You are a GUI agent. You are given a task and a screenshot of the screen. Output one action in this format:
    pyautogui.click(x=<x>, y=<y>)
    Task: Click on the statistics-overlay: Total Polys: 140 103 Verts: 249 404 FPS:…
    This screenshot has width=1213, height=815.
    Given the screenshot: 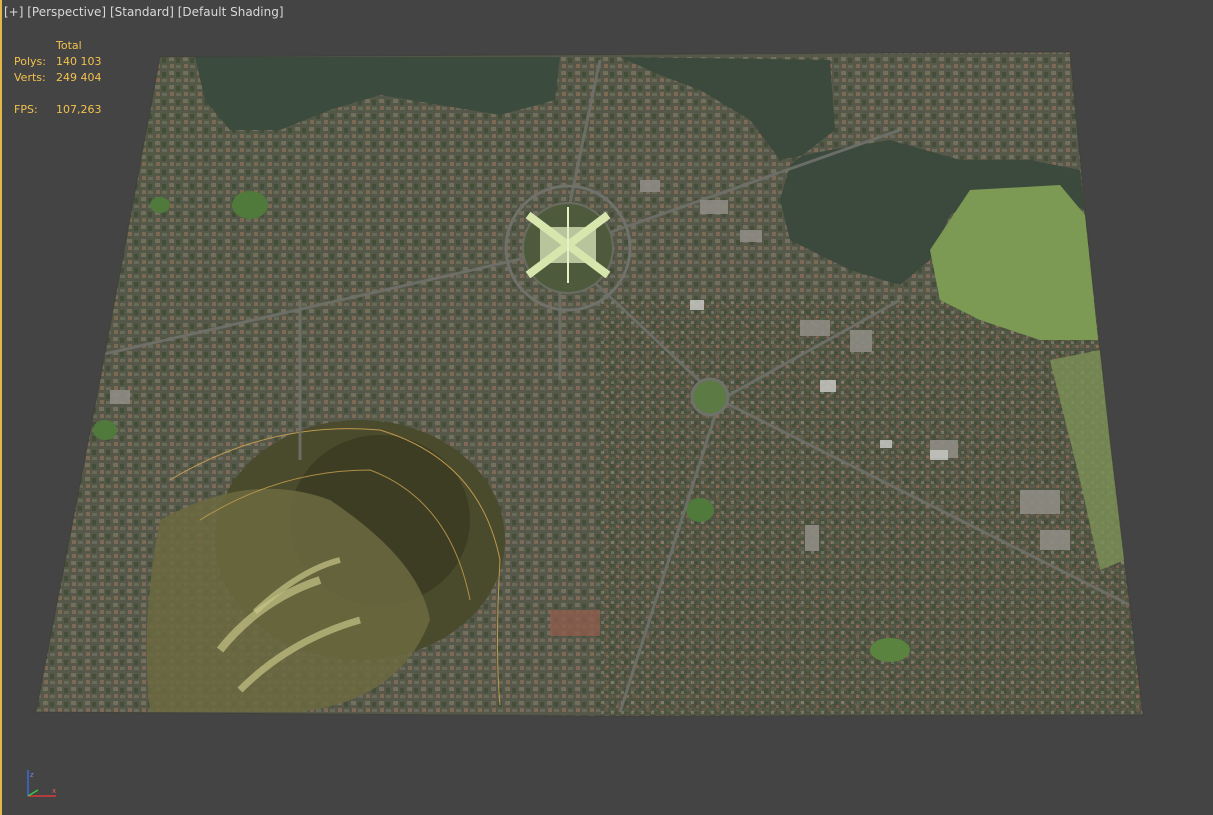 What is the action you would take?
    pyautogui.click(x=58, y=78)
    